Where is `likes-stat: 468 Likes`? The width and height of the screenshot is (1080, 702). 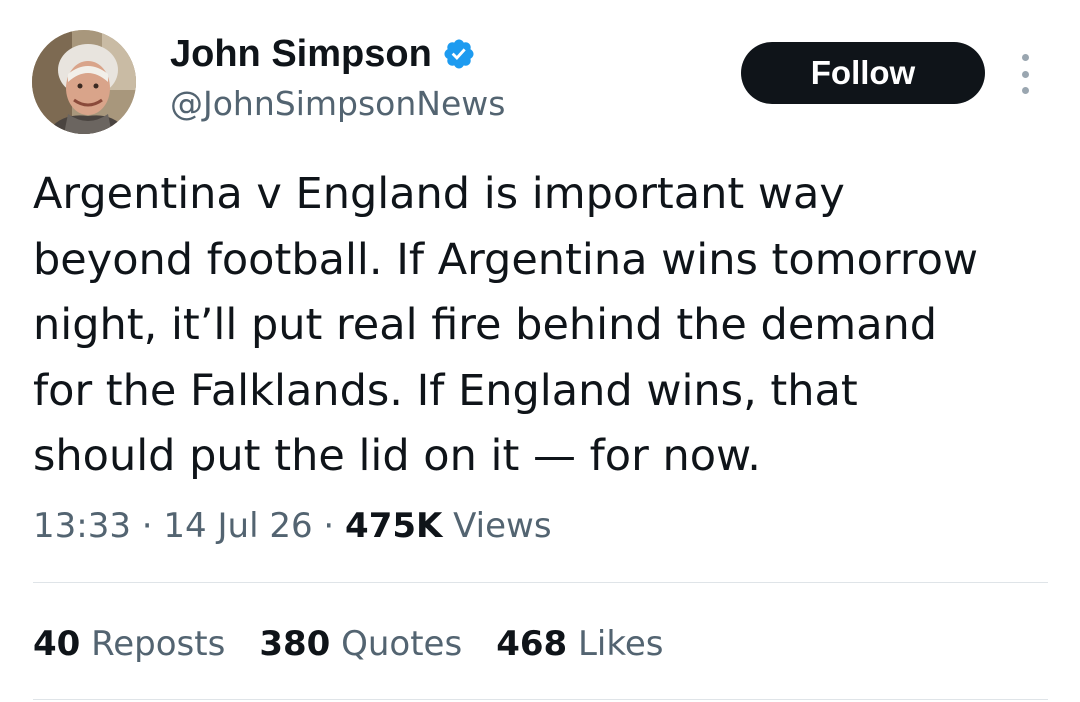 likes-stat: 468 Likes is located at coordinates (579, 644).